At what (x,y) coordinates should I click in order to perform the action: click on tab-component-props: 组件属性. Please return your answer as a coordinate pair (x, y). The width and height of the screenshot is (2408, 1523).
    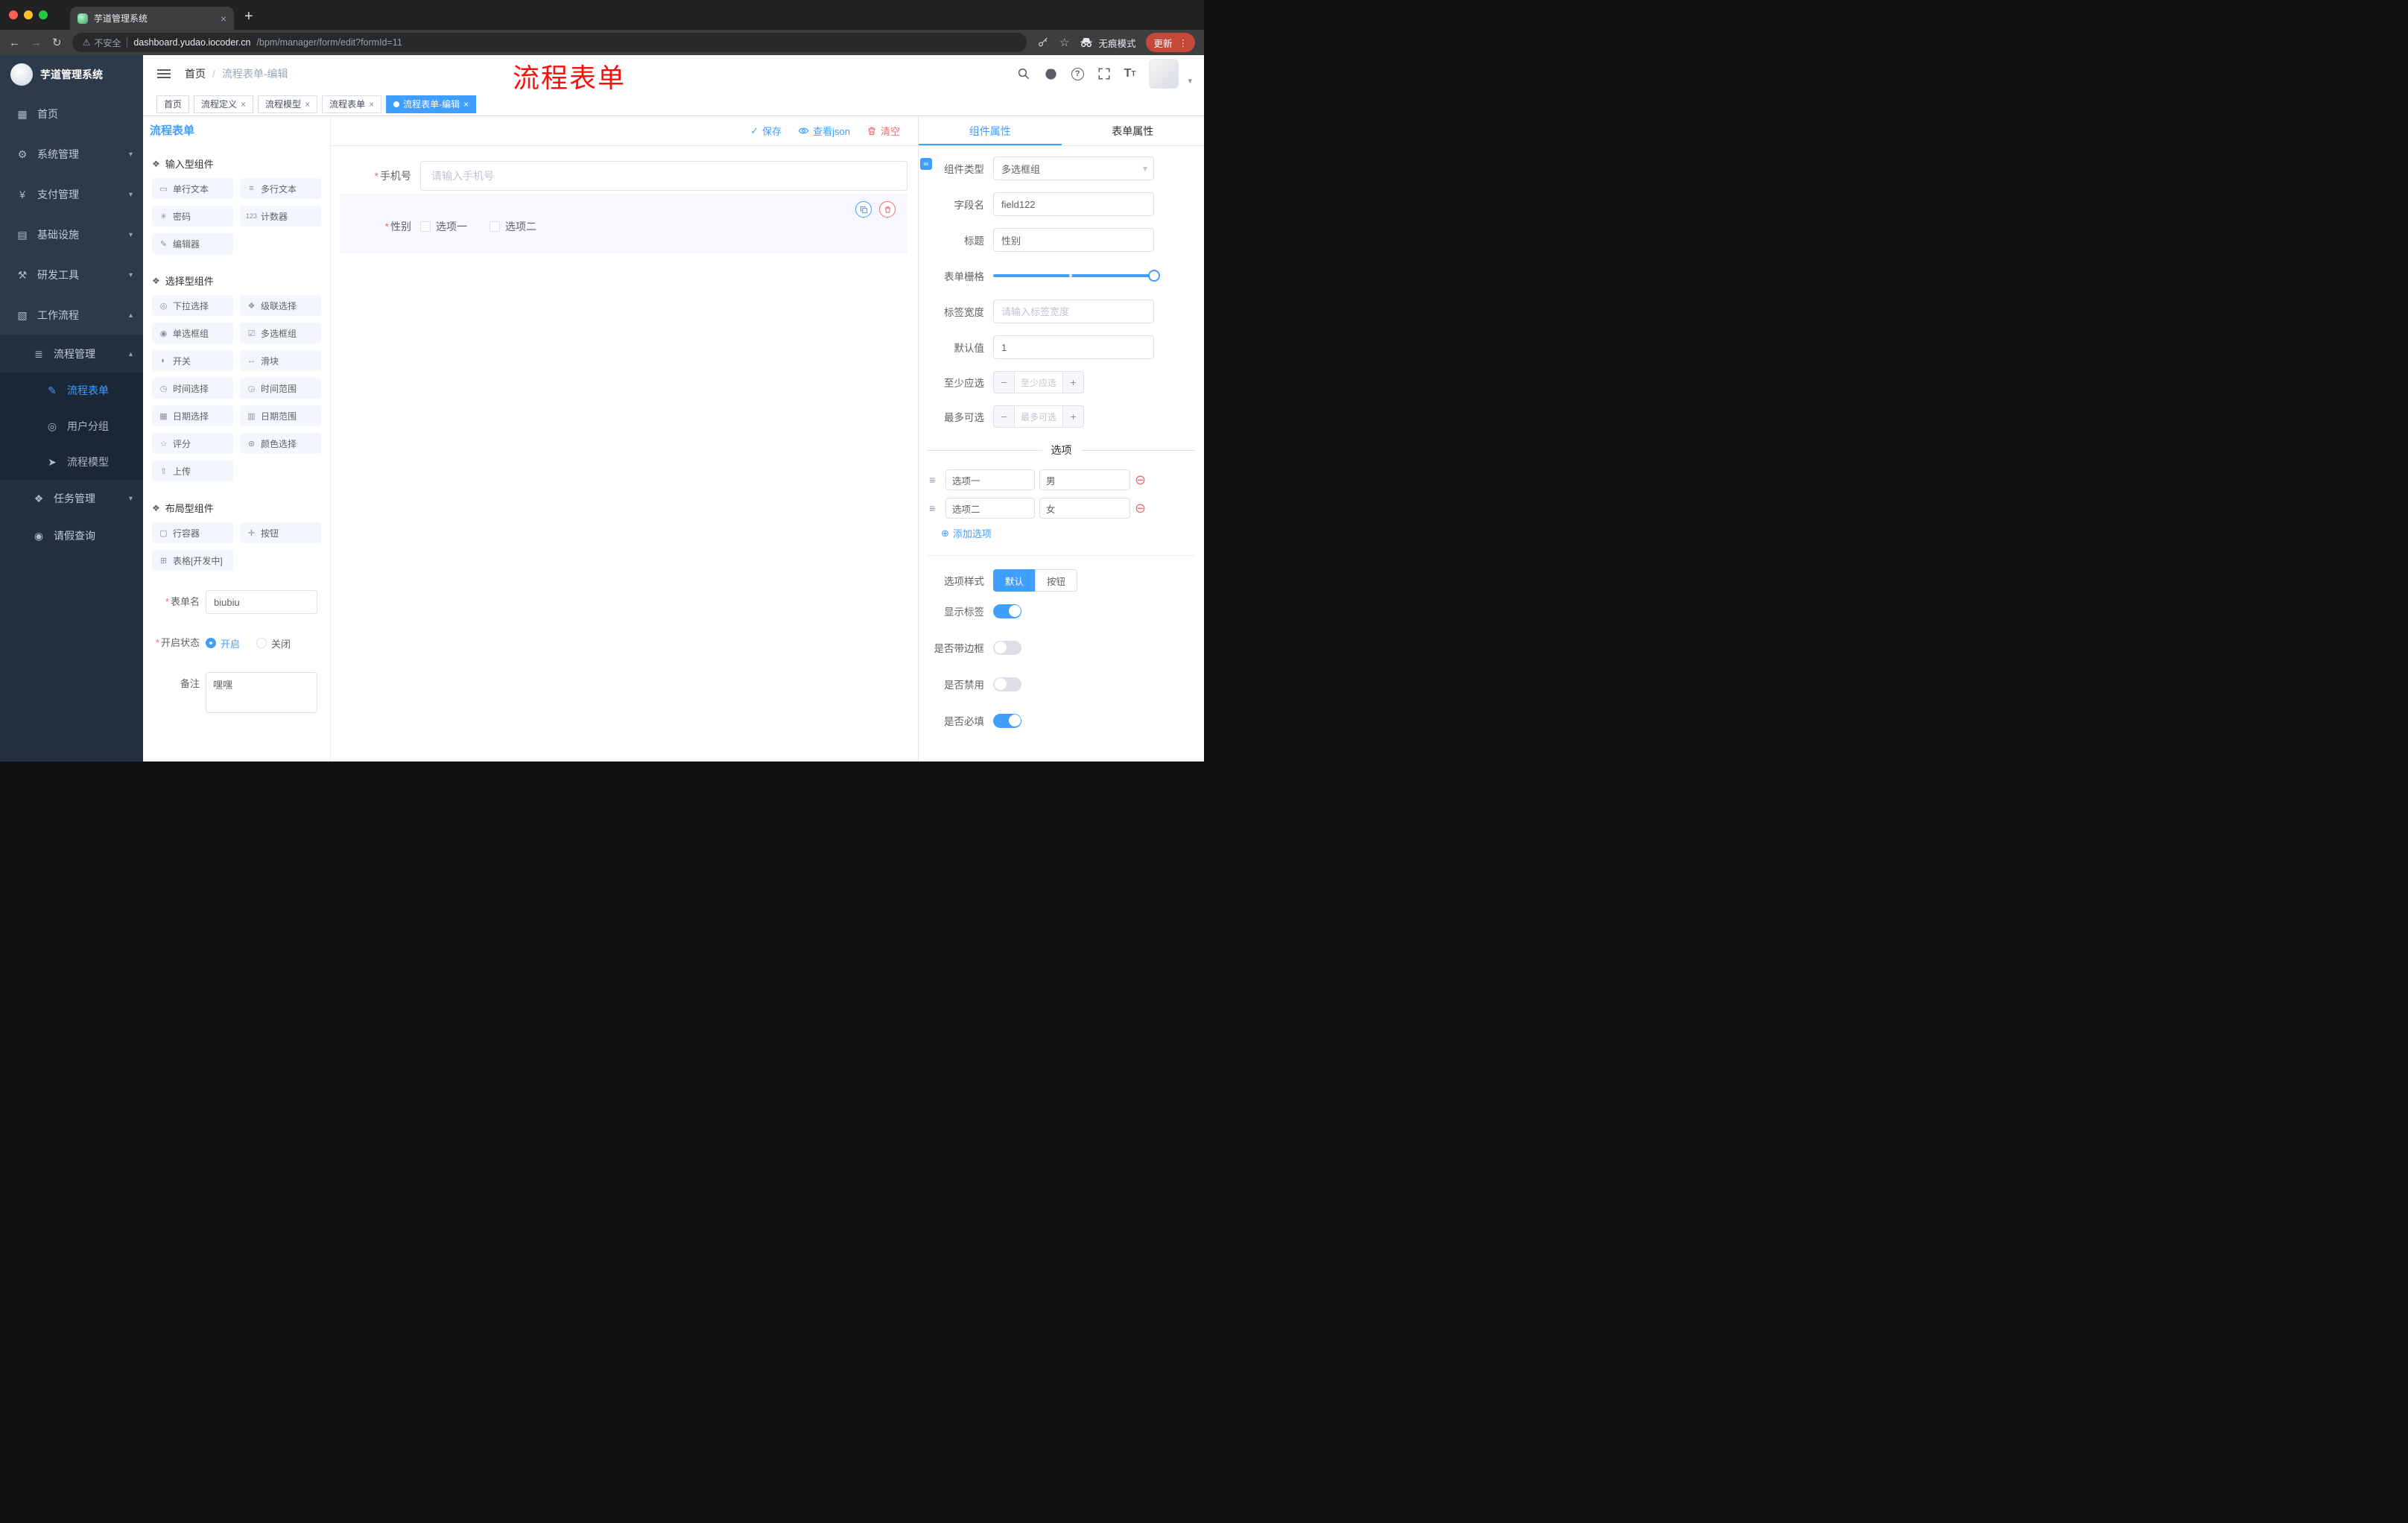
    Looking at the image, I should click on (990, 131).